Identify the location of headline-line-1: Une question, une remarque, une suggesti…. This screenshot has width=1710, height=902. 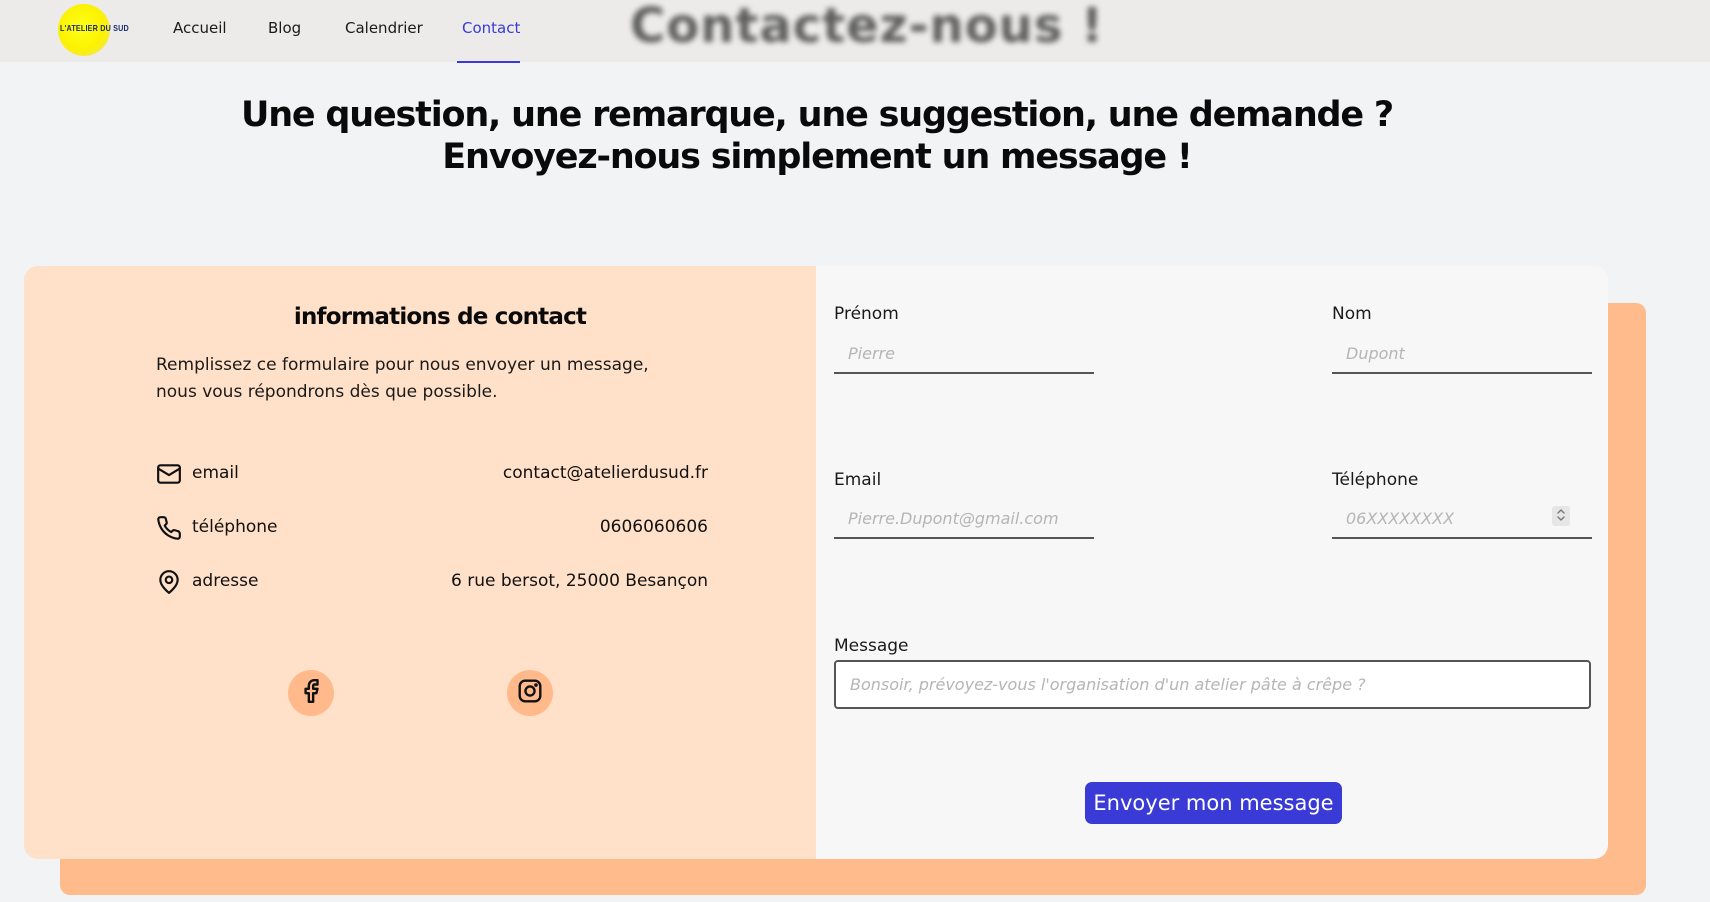
(817, 115).